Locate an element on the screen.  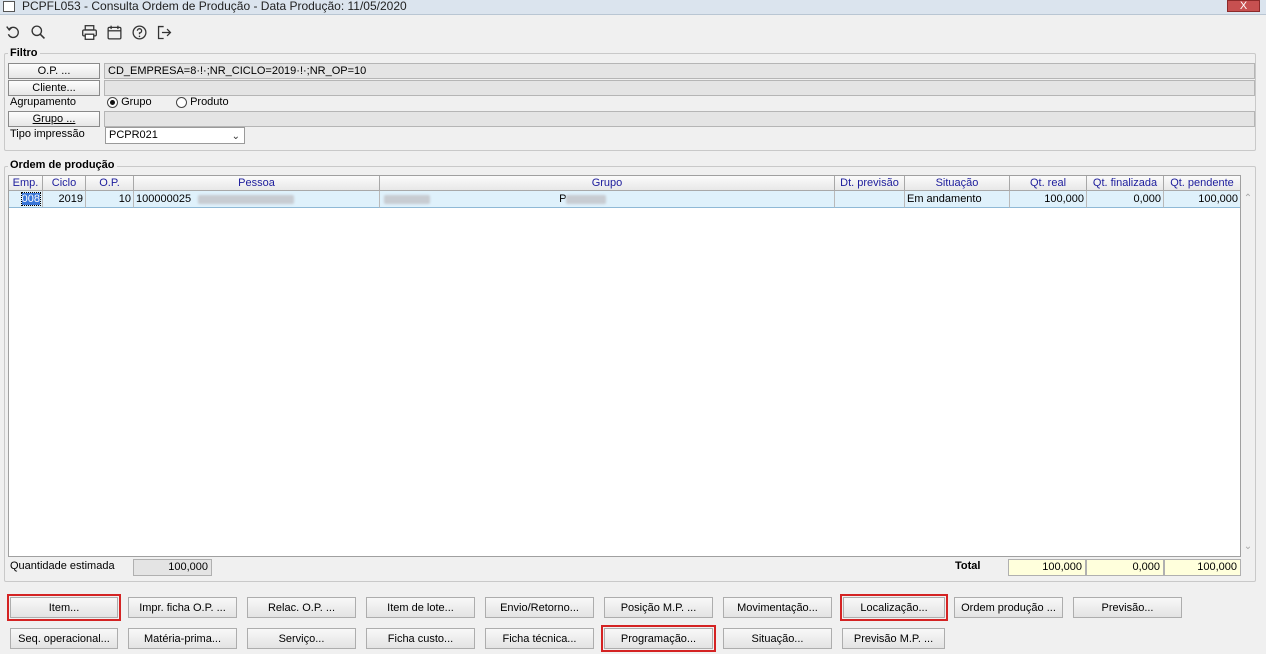
filtro-title: Filtro is located at coordinates (24, 53).